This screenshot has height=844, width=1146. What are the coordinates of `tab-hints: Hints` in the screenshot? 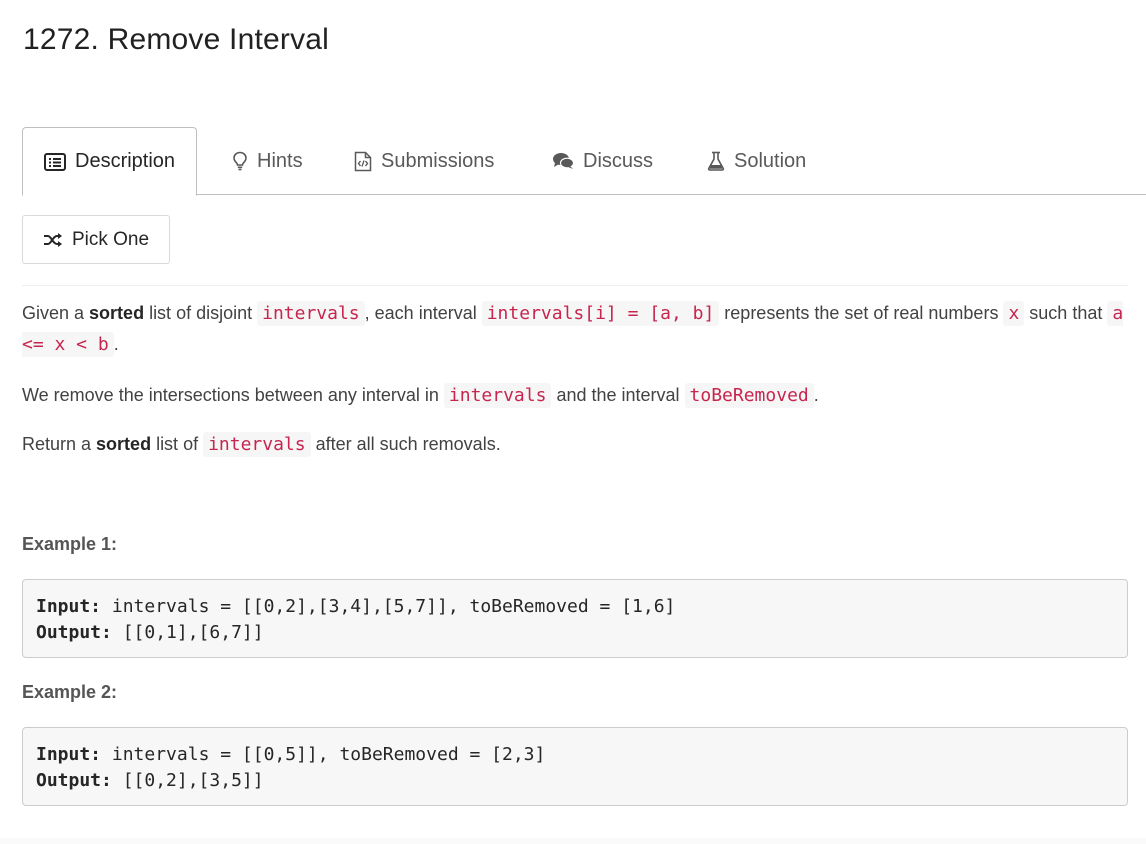 It's located at (267, 161).